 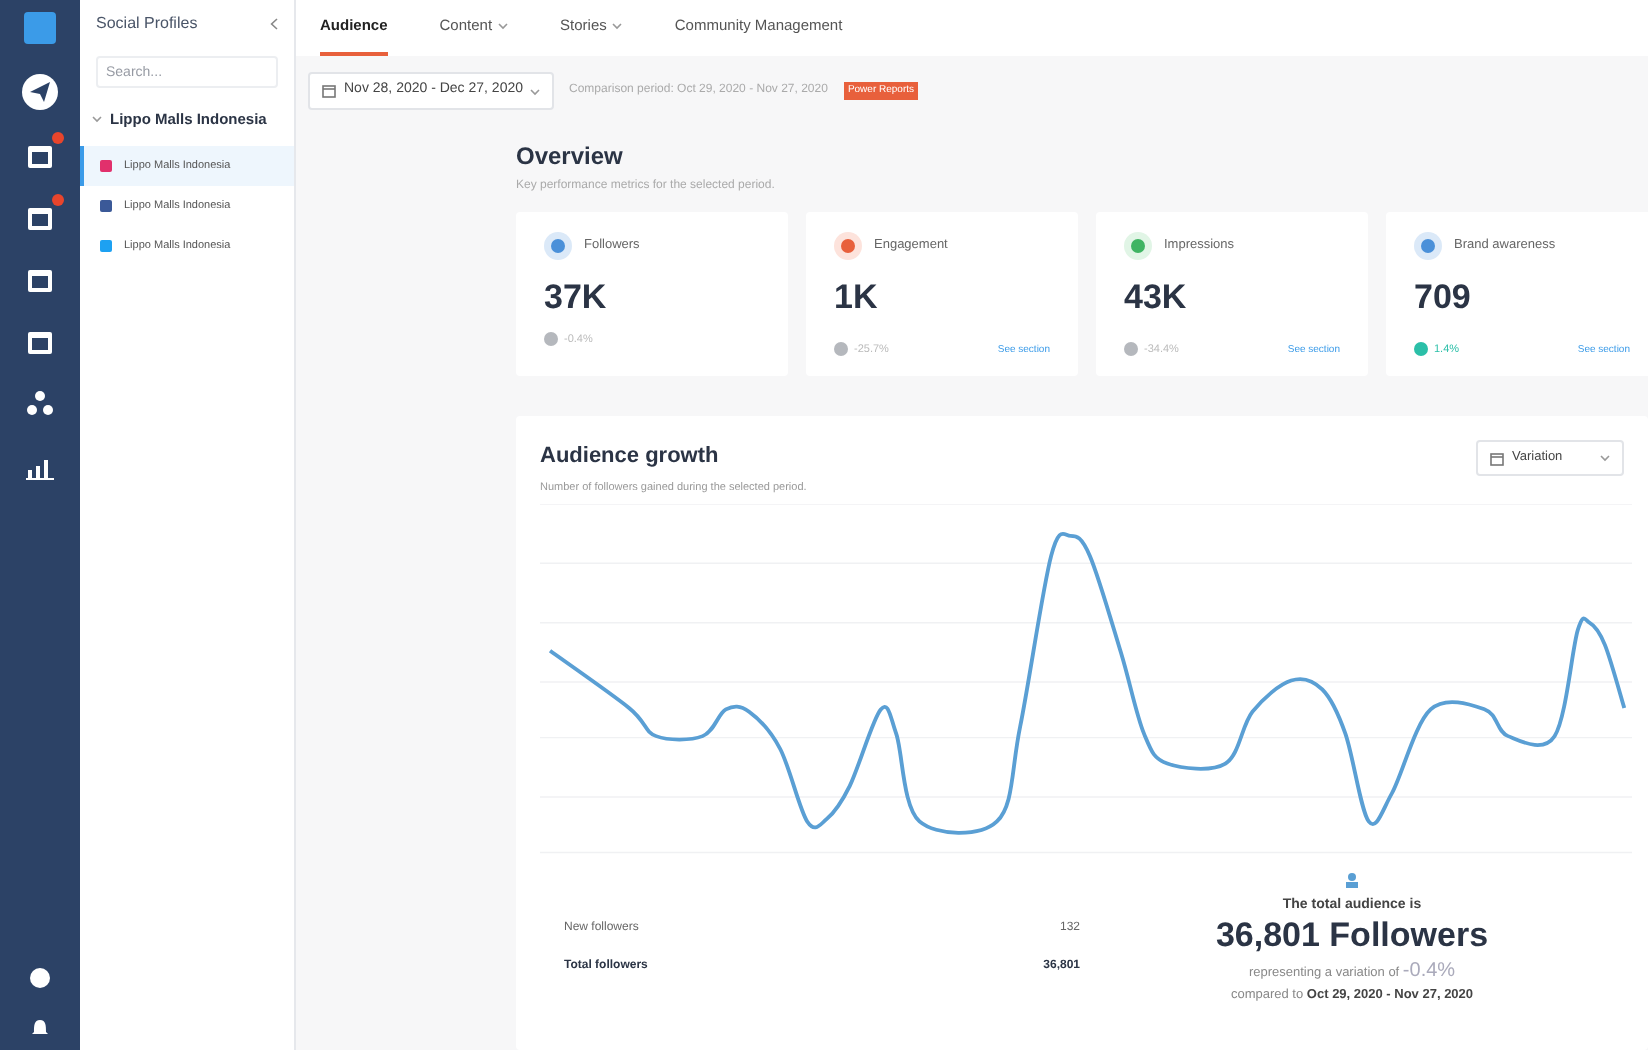 I want to click on metric-value: 1K, so click(x=857, y=298).